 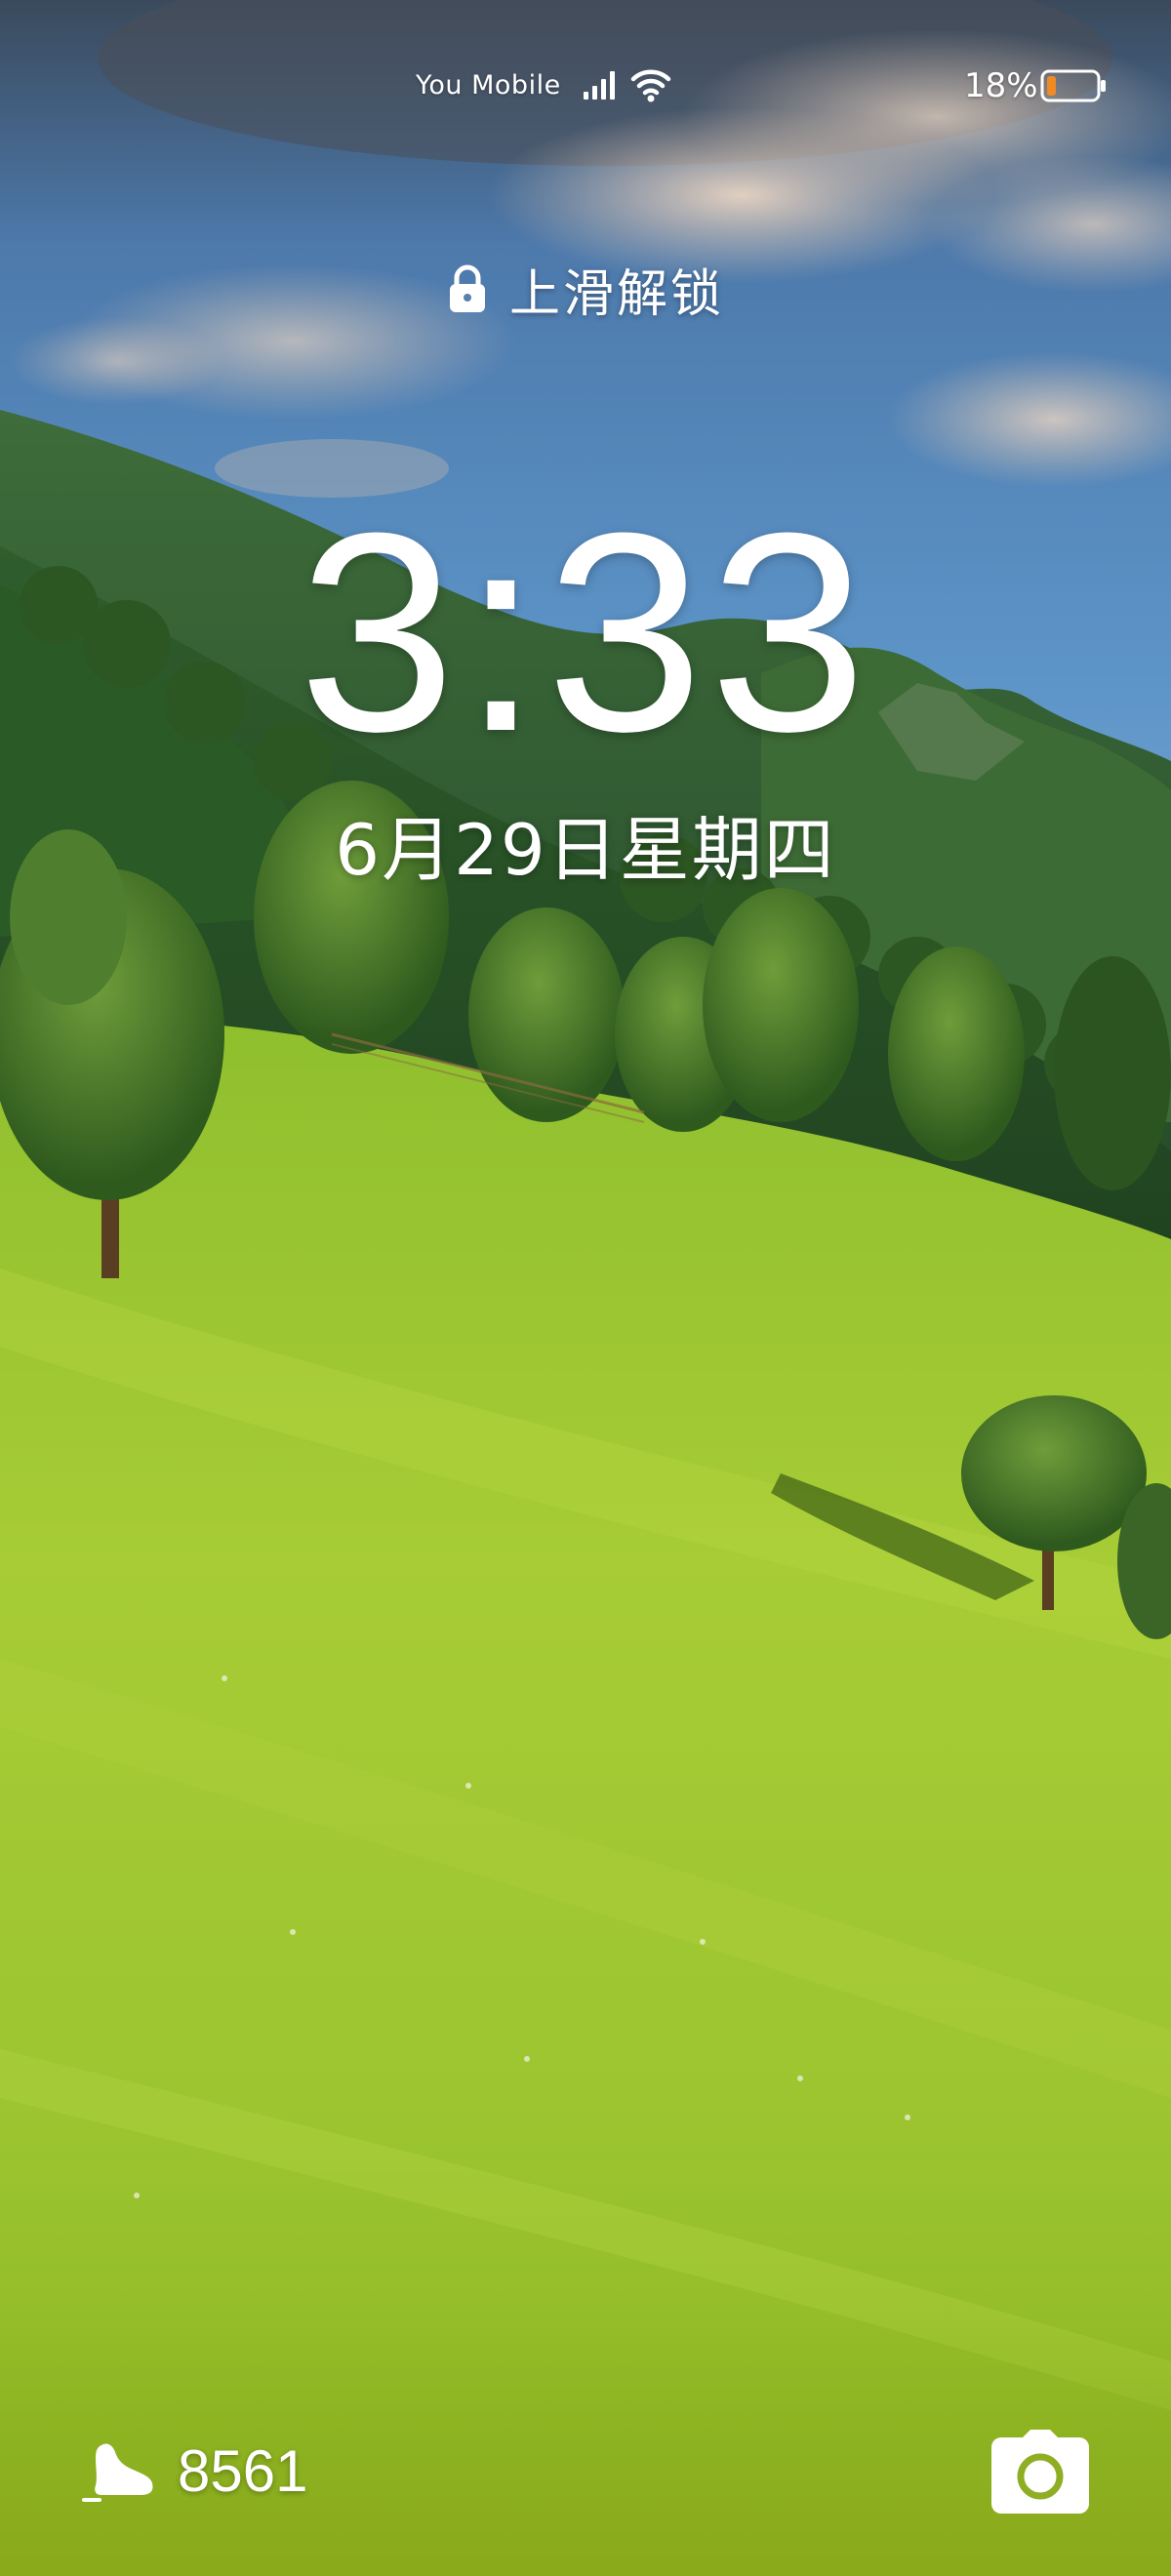 I want to click on battery-low-icon, so click(x=1073, y=85).